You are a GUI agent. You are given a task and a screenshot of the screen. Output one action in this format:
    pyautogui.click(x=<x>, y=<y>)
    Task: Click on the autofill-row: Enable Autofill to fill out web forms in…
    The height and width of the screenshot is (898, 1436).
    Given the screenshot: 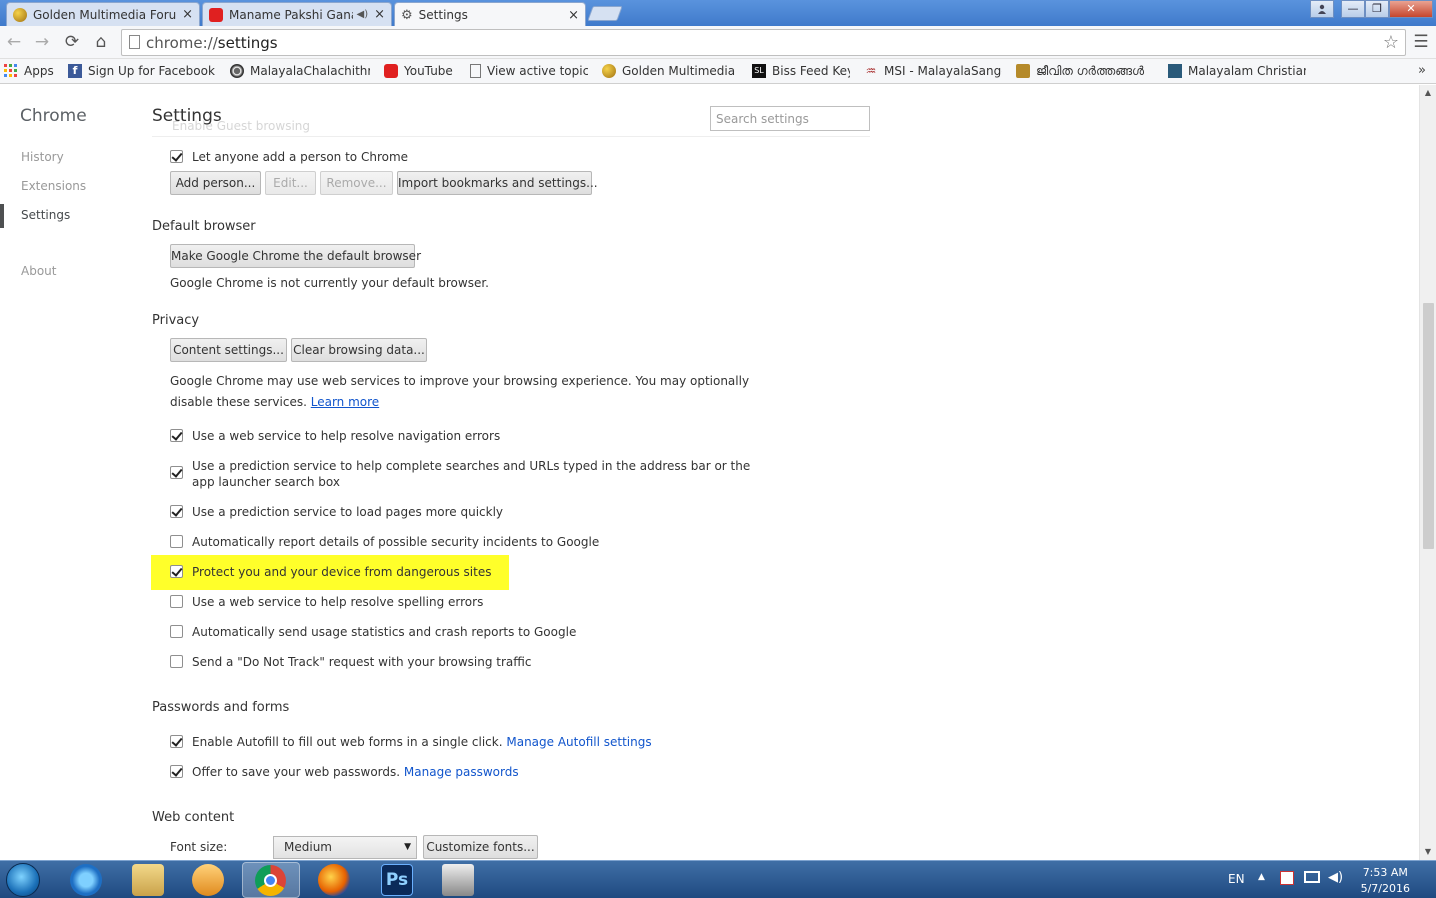 What is the action you would take?
    pyautogui.click(x=411, y=742)
    